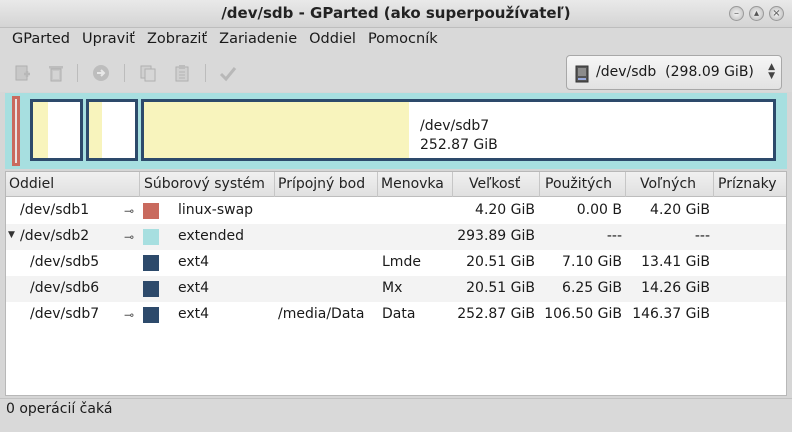 This screenshot has height=432, width=792. What do you see at coordinates (65, 262) in the screenshot?
I see `cell-partition: /dev/sdb5` at bounding box center [65, 262].